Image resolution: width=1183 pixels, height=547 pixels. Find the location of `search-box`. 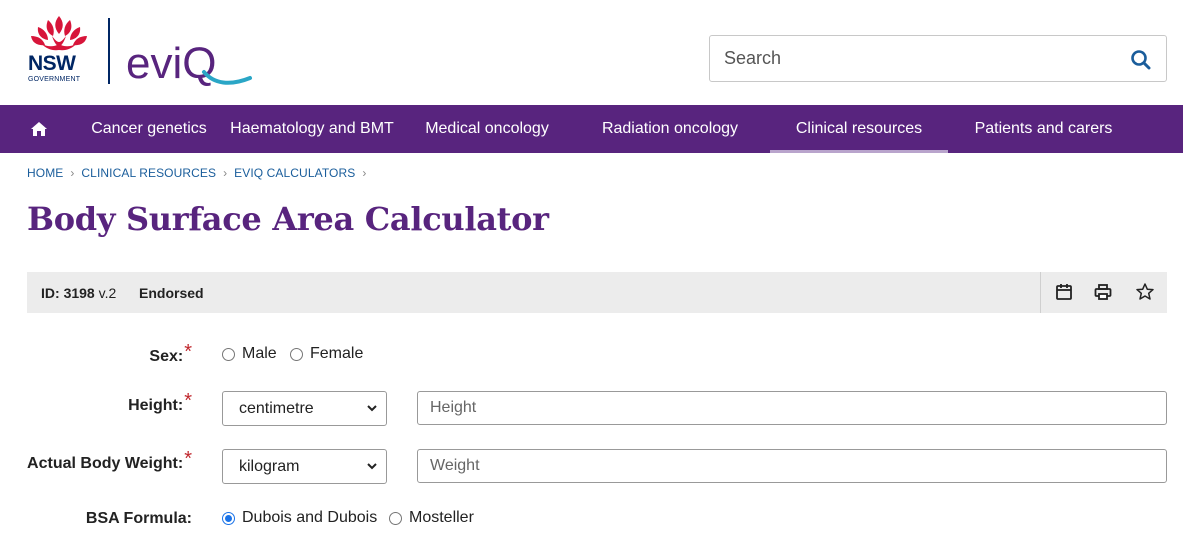

search-box is located at coordinates (938, 58).